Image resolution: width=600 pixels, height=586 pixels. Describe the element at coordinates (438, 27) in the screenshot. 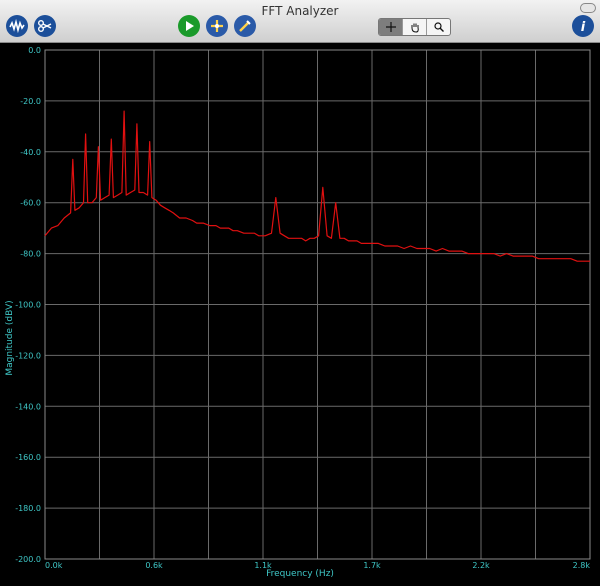

I see `zoom-icon` at that location.